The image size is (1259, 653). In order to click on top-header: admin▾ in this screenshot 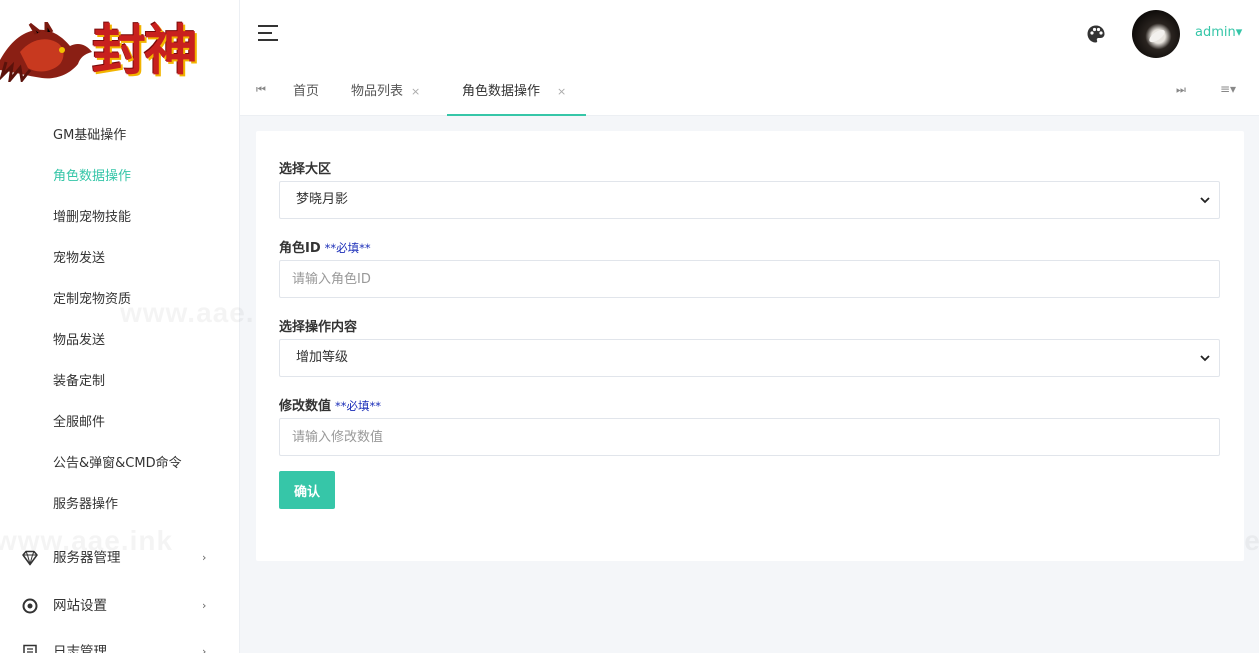, I will do `click(749, 34)`.